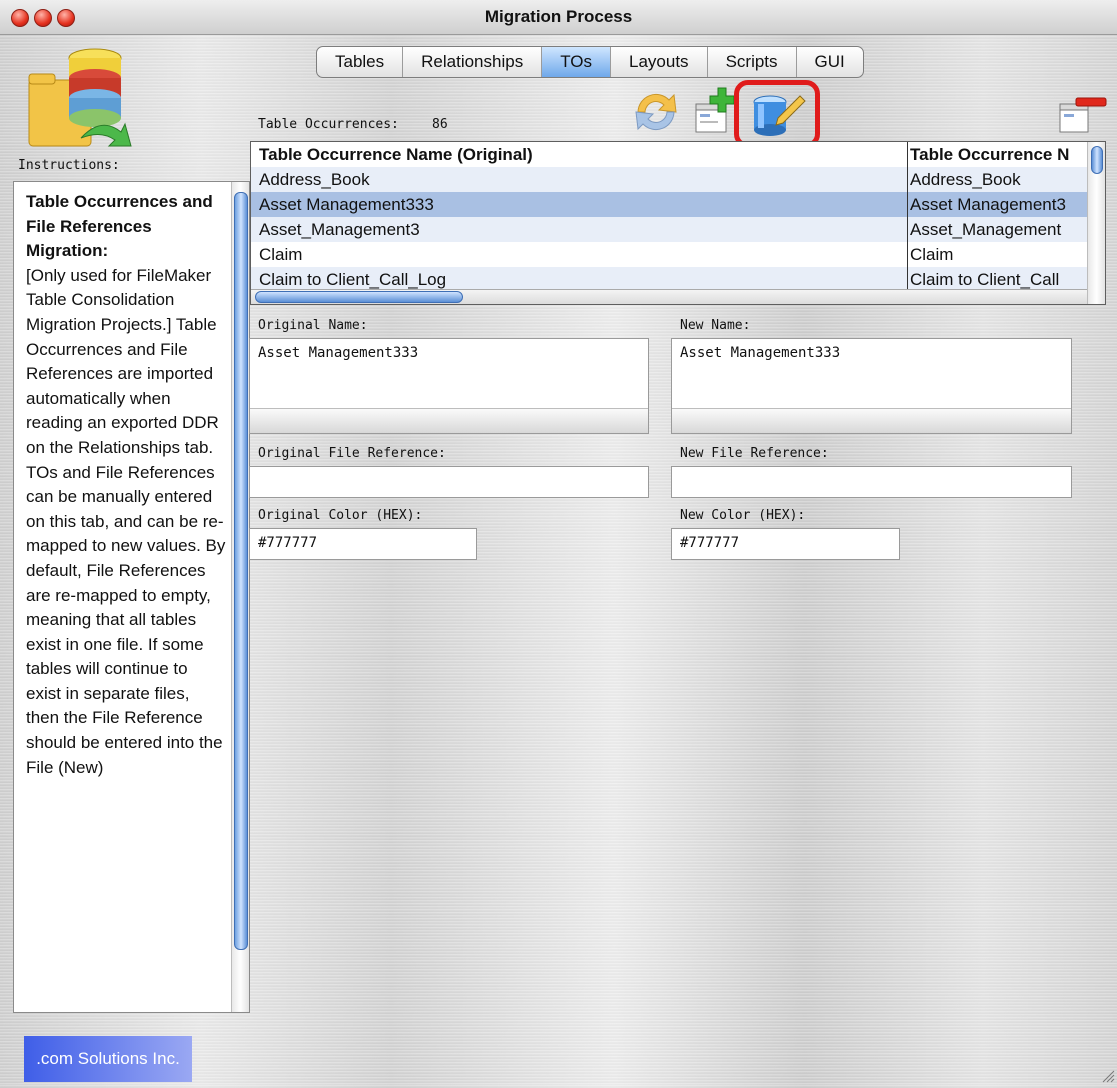  I want to click on original-name-field: Asset Management333, so click(449, 386).